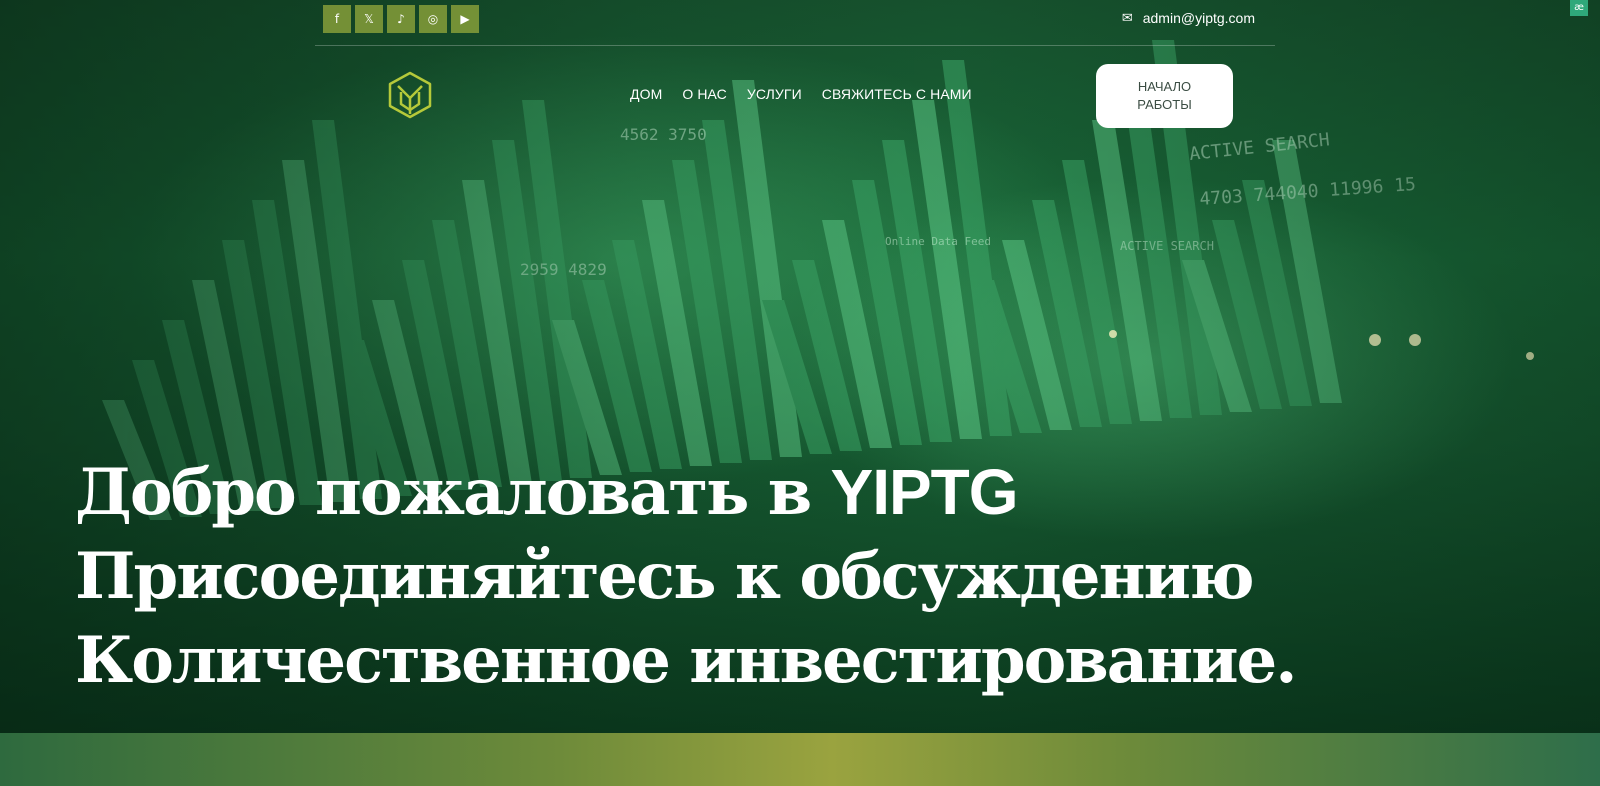  I want to click on corner-badge: æ, so click(1579, 8).